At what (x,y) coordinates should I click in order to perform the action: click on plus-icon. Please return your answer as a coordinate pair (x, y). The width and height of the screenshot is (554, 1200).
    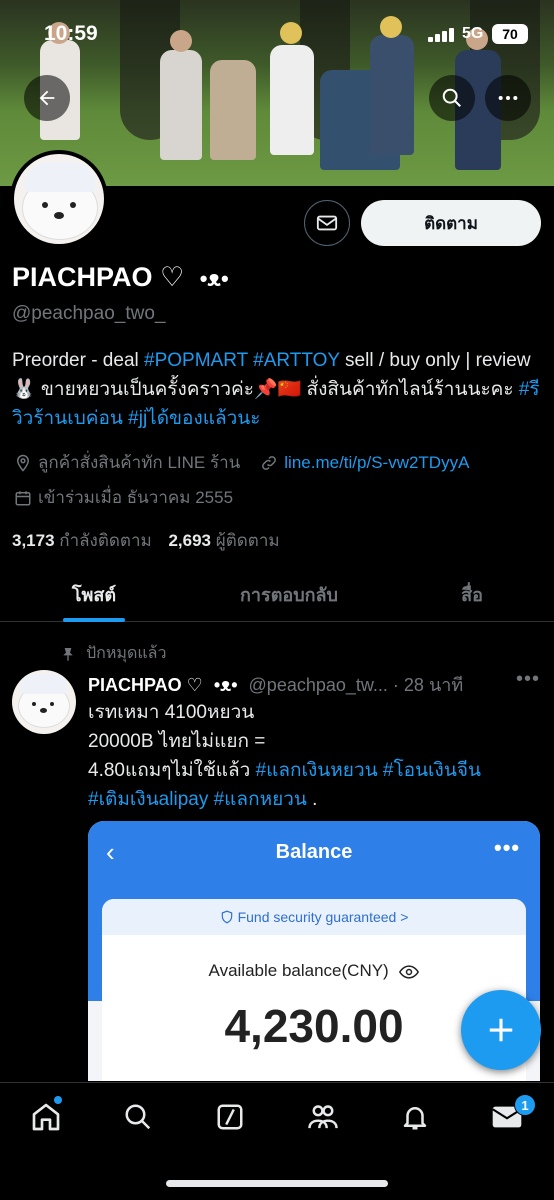
    Looking at the image, I should click on (501, 1030).